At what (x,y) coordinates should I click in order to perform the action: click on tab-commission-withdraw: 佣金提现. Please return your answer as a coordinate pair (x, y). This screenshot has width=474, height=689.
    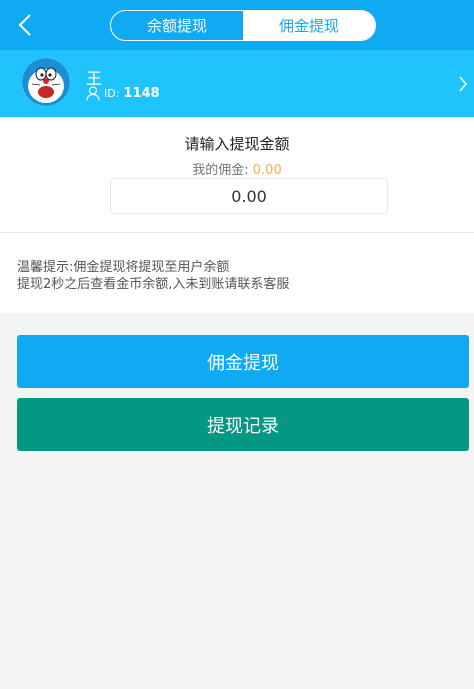
    Looking at the image, I should click on (309, 25).